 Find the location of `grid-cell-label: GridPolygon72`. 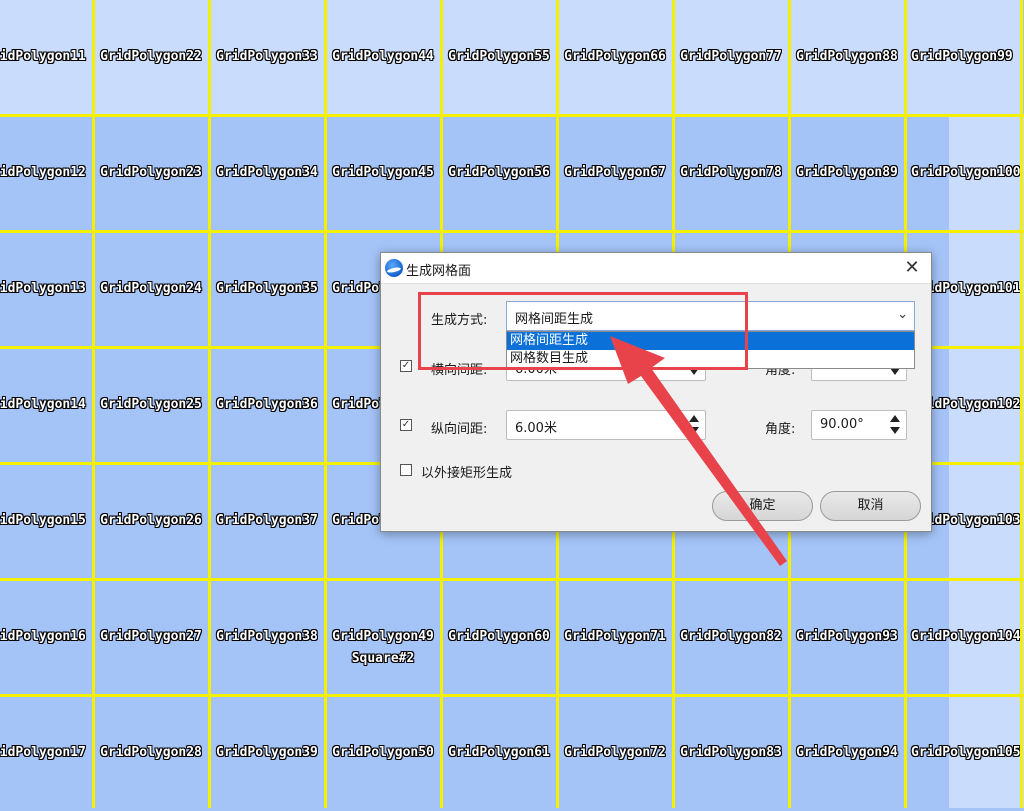

grid-cell-label: GridPolygon72 is located at coordinates (615, 752).